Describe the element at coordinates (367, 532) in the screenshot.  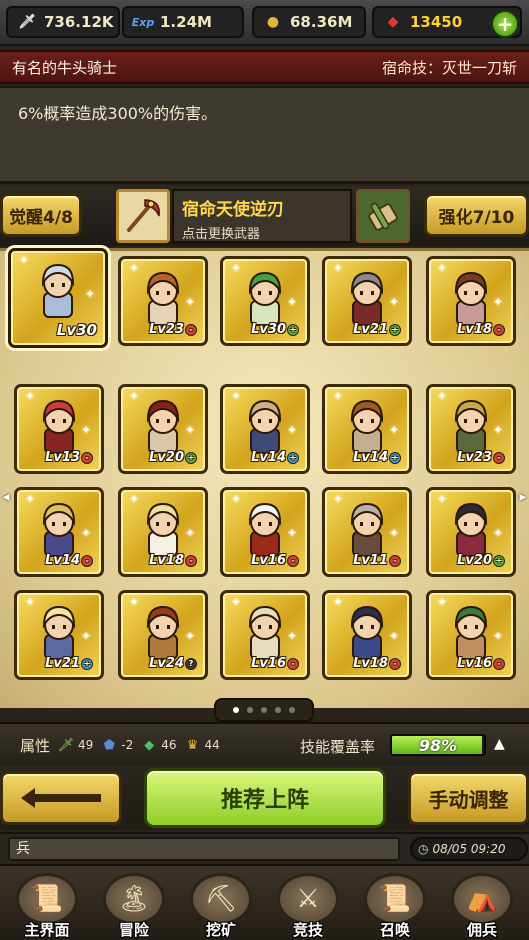
I see `mercenary-card: ✦ ✦ Lv11-` at that location.